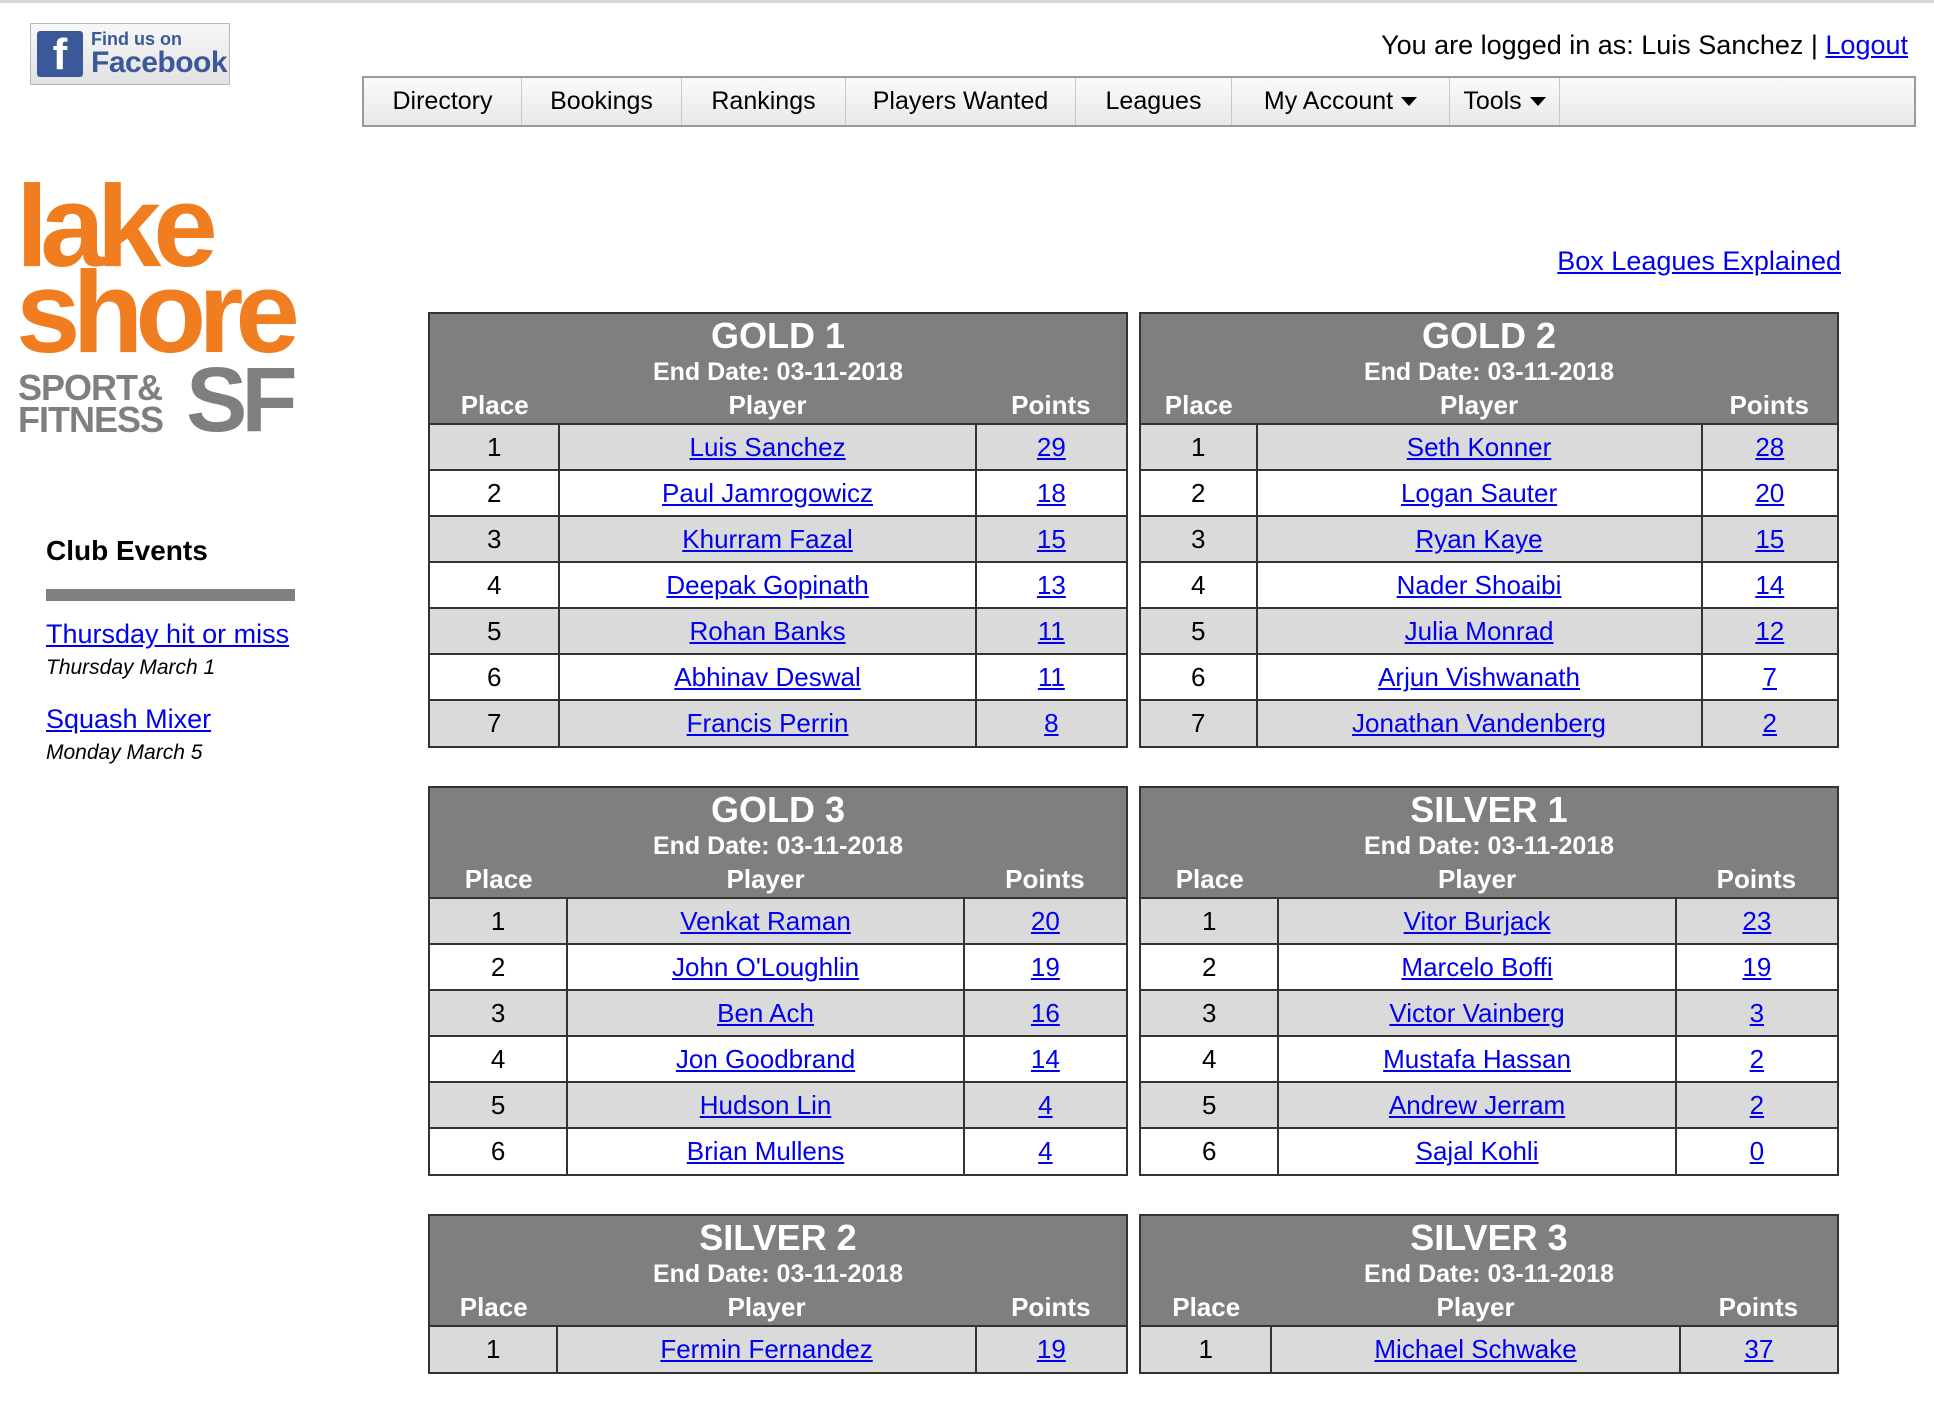 The width and height of the screenshot is (1934, 1404). Describe the element at coordinates (778, 846) in the screenshot. I see `league-end-date: End Date: 03-11-2018` at that location.